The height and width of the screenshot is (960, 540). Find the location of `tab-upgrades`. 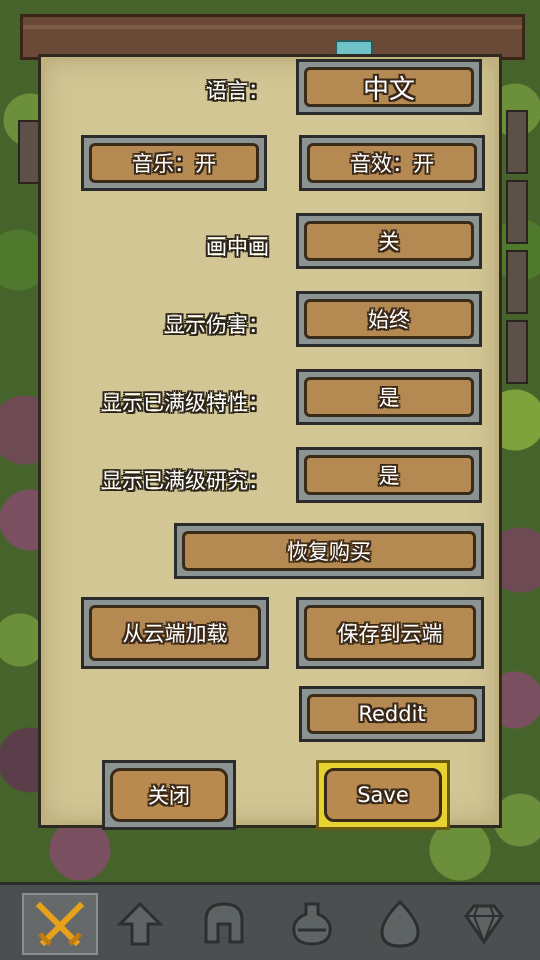

tab-upgrades is located at coordinates (140, 924).